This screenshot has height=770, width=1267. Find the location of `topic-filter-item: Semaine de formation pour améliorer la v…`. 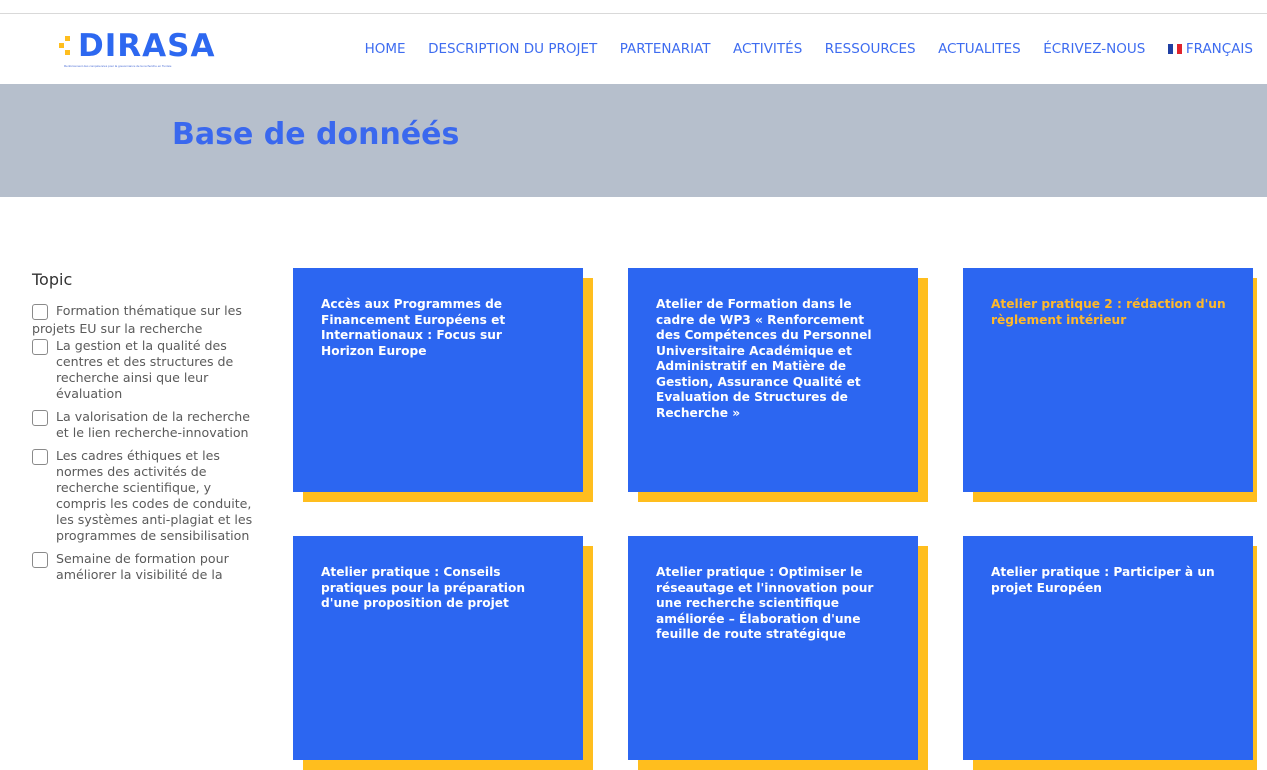

topic-filter-item: Semaine de formation pour améliorer la v… is located at coordinates (143, 567).